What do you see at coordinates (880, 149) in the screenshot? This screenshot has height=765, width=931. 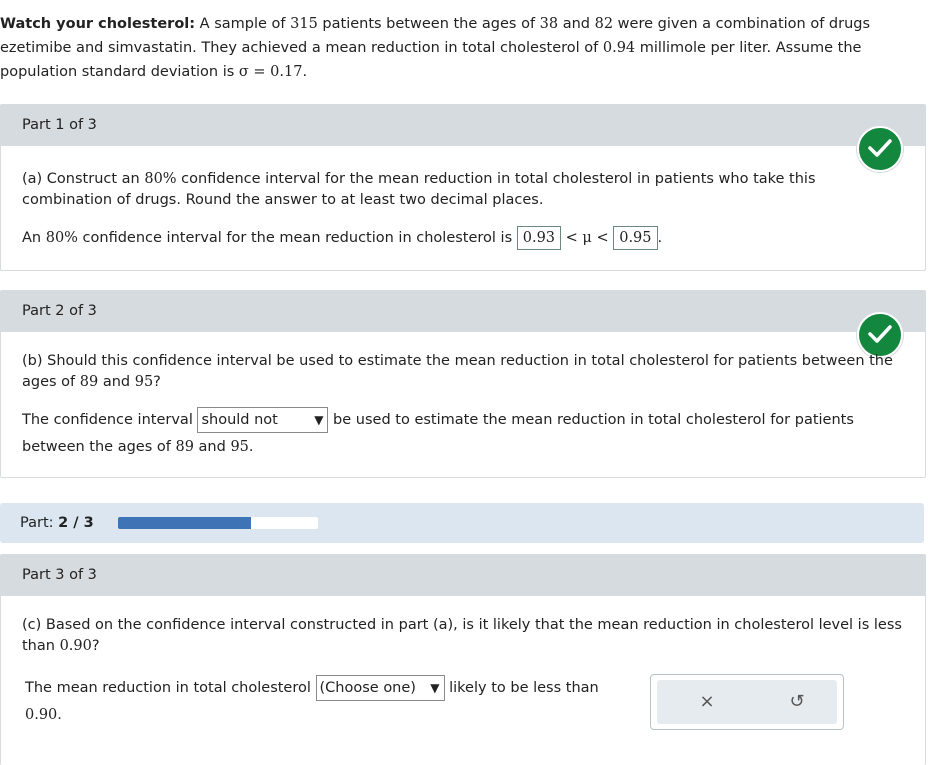 I see `check-icon` at bounding box center [880, 149].